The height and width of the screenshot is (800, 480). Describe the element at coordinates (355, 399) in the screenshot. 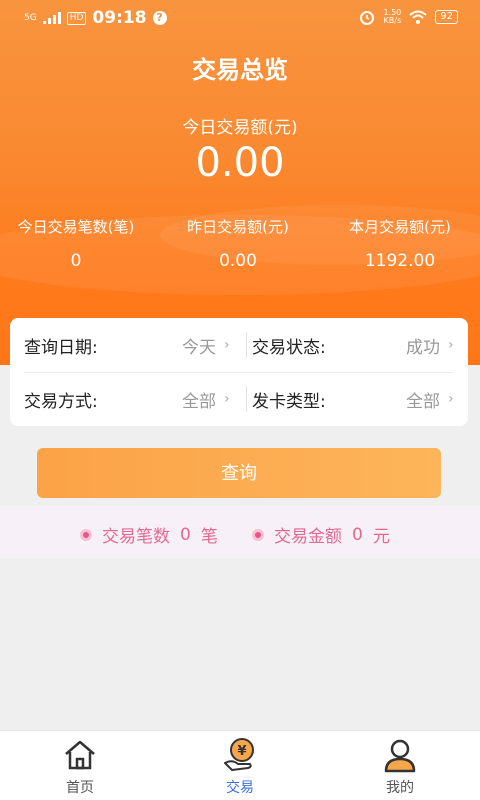

I see `card-type-selector: 发卡类型: 全部 ›` at that location.